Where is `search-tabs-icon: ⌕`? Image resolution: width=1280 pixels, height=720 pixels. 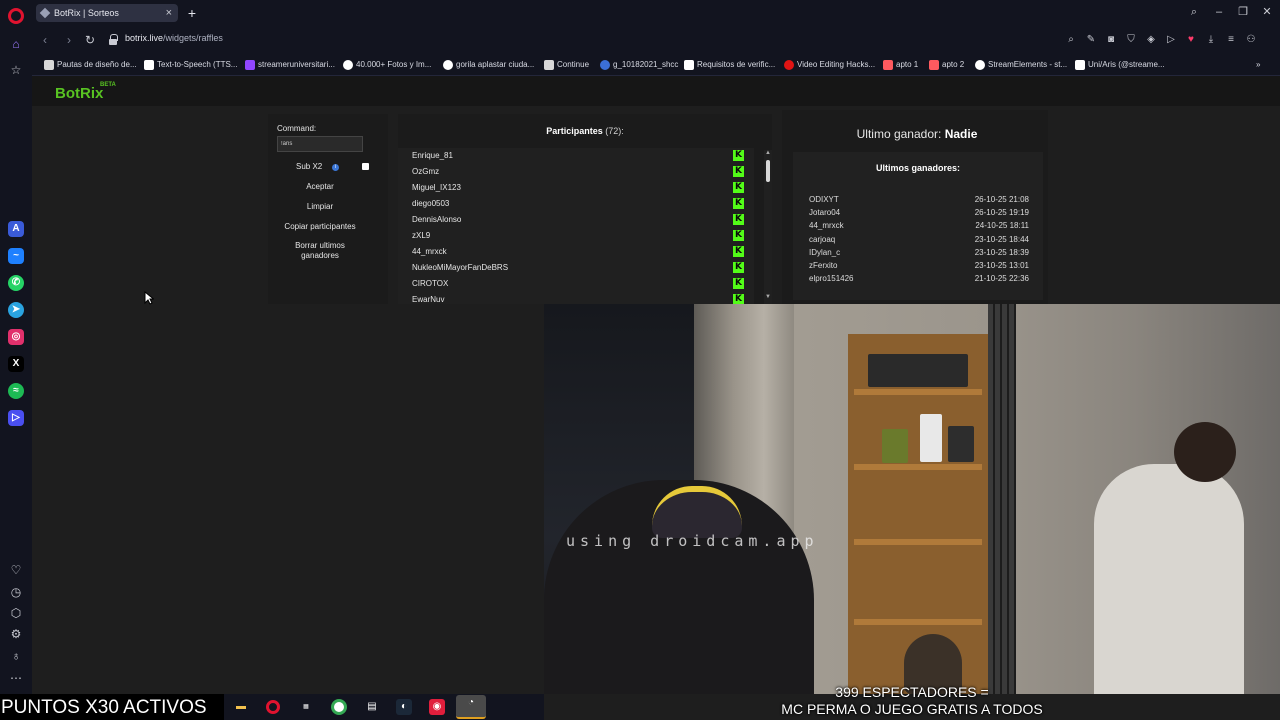
search-tabs-icon: ⌕ is located at coordinates (1194, 12).